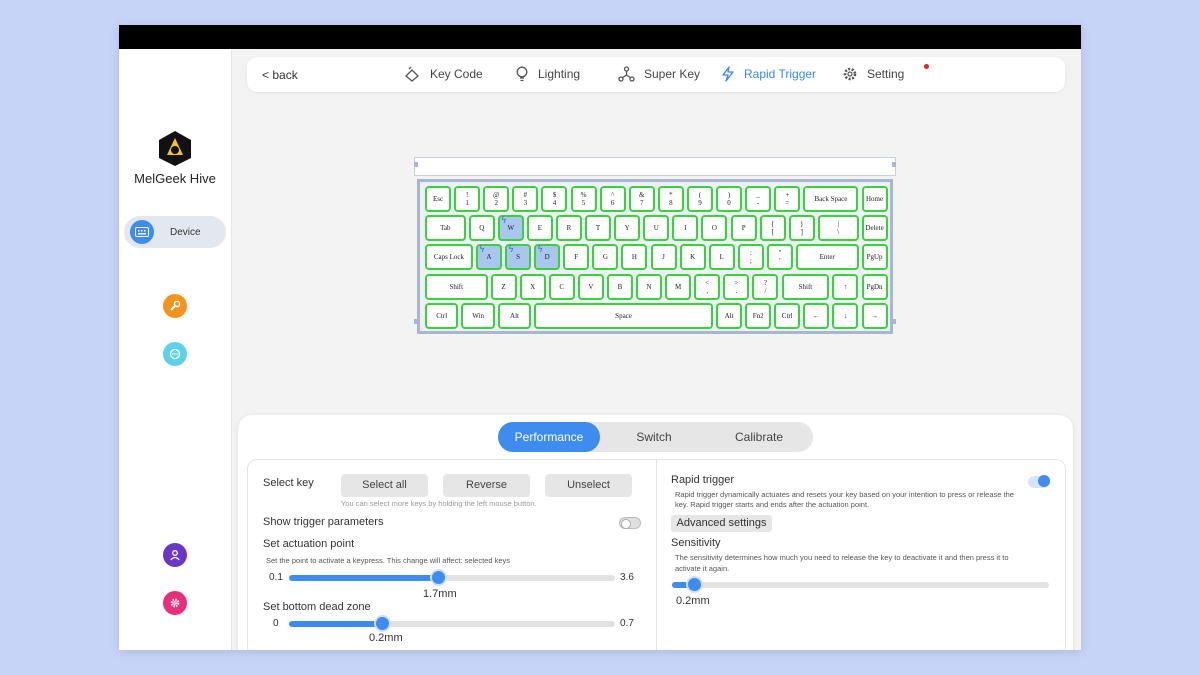 The width and height of the screenshot is (1200, 675). Describe the element at coordinates (503, 286) in the screenshot. I see `key-z: Z` at that location.